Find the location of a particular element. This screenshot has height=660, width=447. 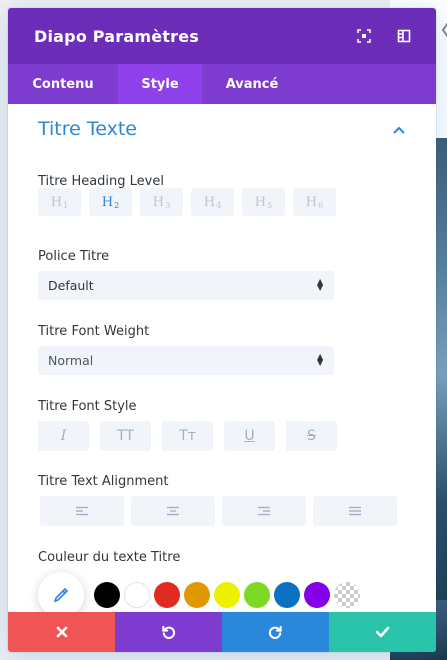

align-left-icon is located at coordinates (82, 511).